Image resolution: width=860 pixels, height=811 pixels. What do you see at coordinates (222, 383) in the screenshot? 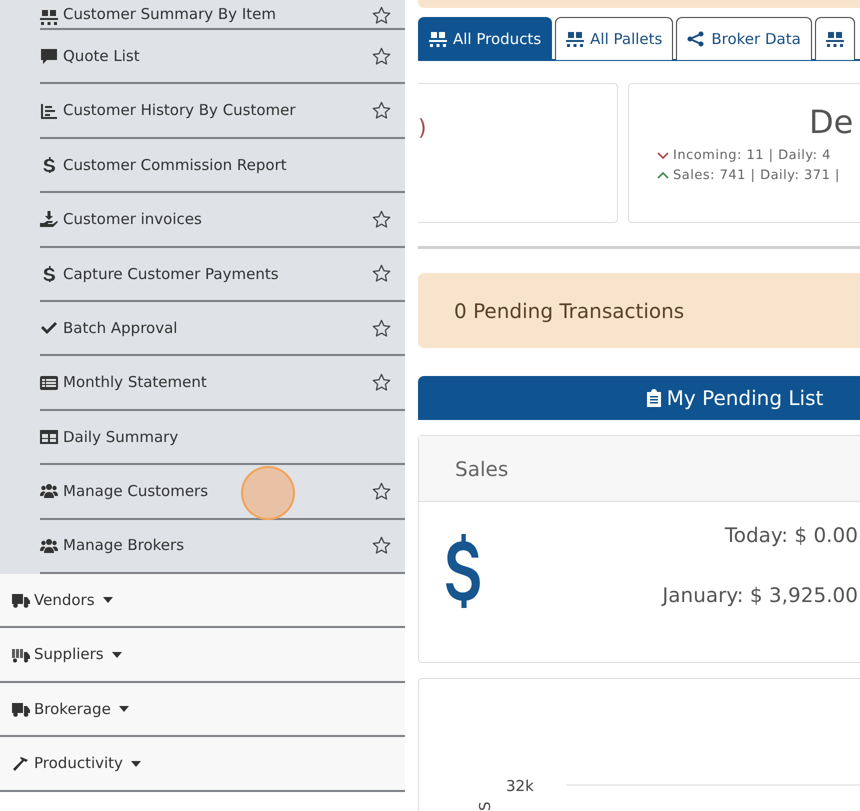
I see `sidebar-item: Monthly Statement` at bounding box center [222, 383].